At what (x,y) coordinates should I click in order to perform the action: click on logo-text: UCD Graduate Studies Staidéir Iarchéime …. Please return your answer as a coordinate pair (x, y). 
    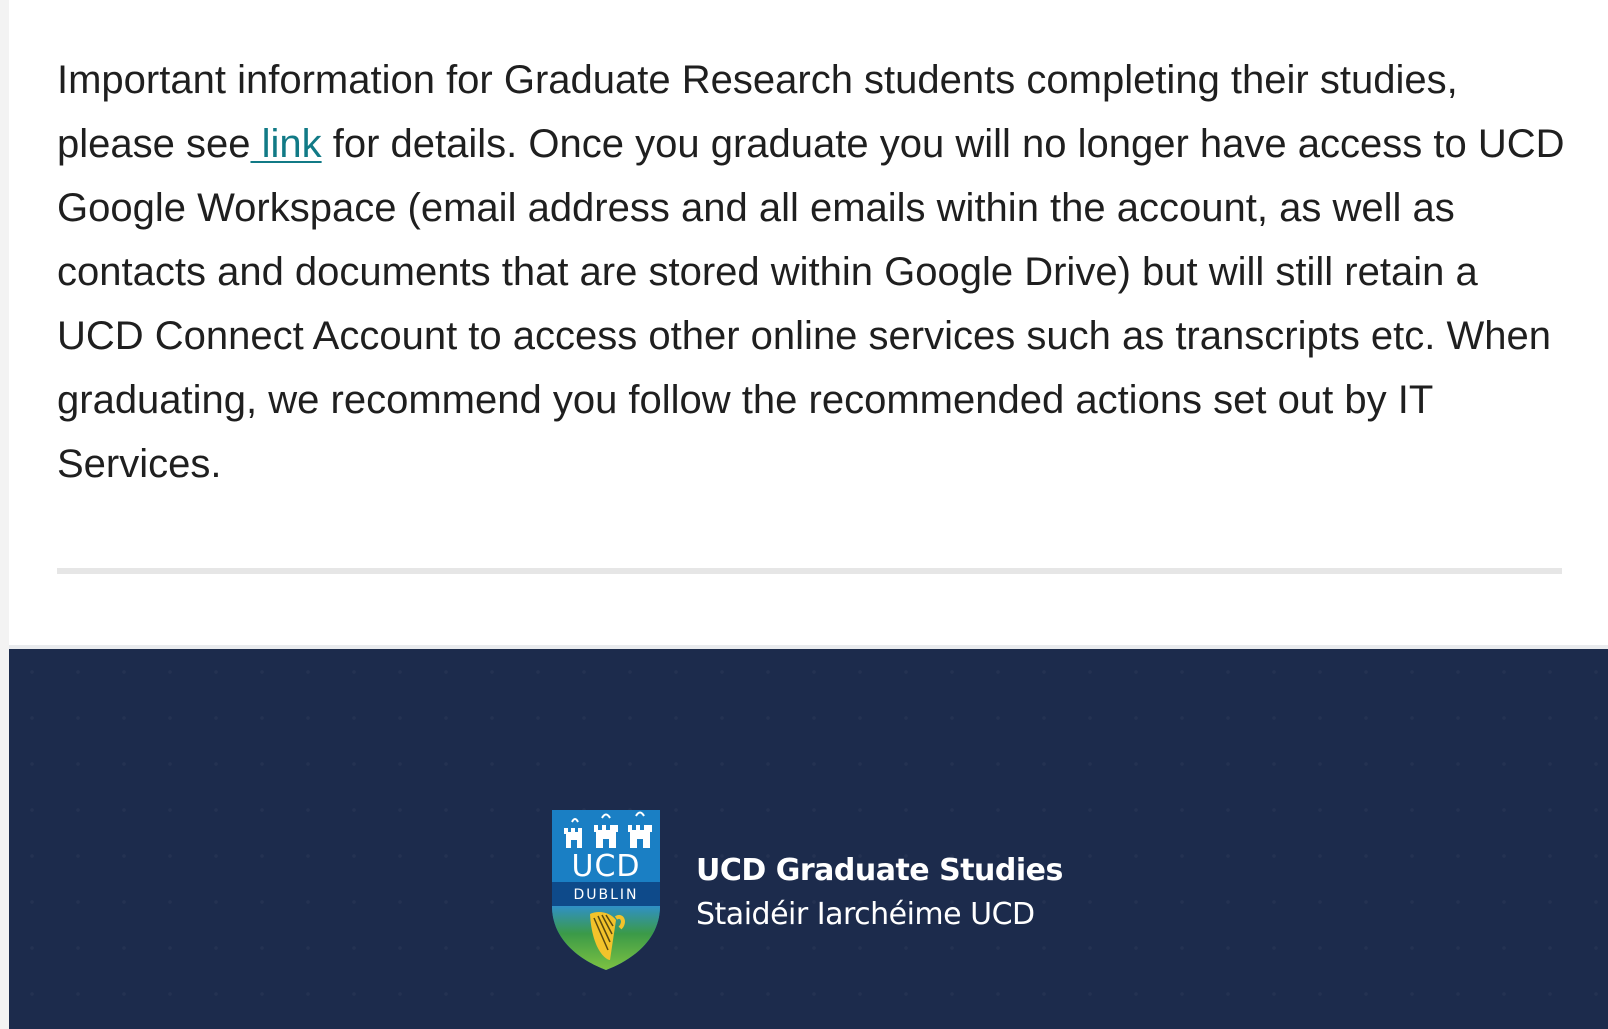
    Looking at the image, I should click on (879, 893).